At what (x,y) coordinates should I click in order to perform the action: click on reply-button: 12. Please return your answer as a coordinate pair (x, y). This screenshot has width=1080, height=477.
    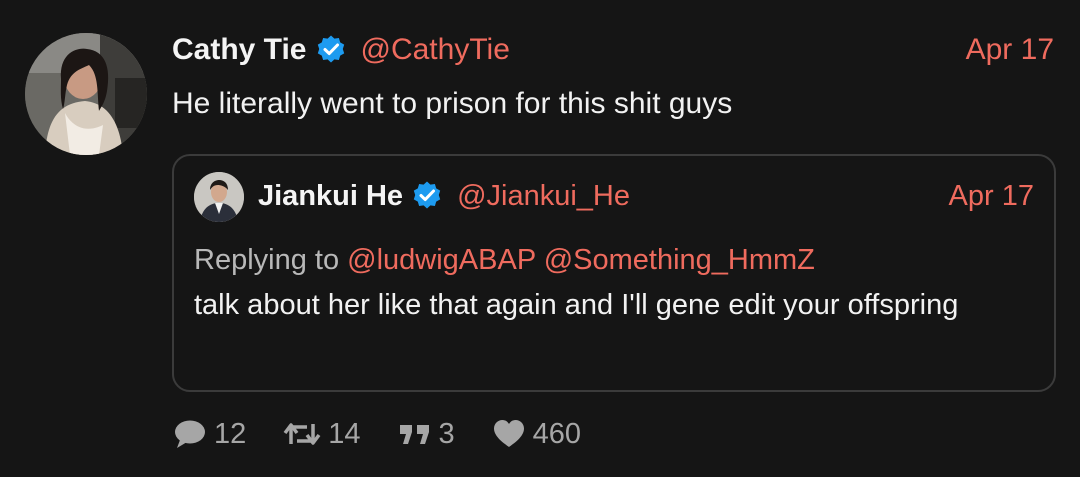
    Looking at the image, I should click on (209, 434).